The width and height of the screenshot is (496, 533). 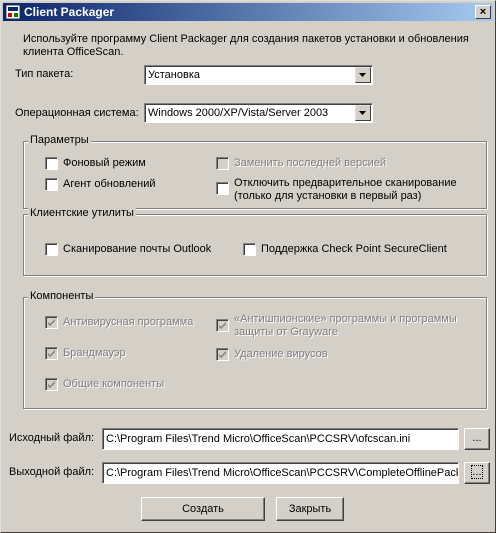 What do you see at coordinates (137, 249) in the screenshot?
I see `outlook-scan-label: Сканирование почты Outlook` at bounding box center [137, 249].